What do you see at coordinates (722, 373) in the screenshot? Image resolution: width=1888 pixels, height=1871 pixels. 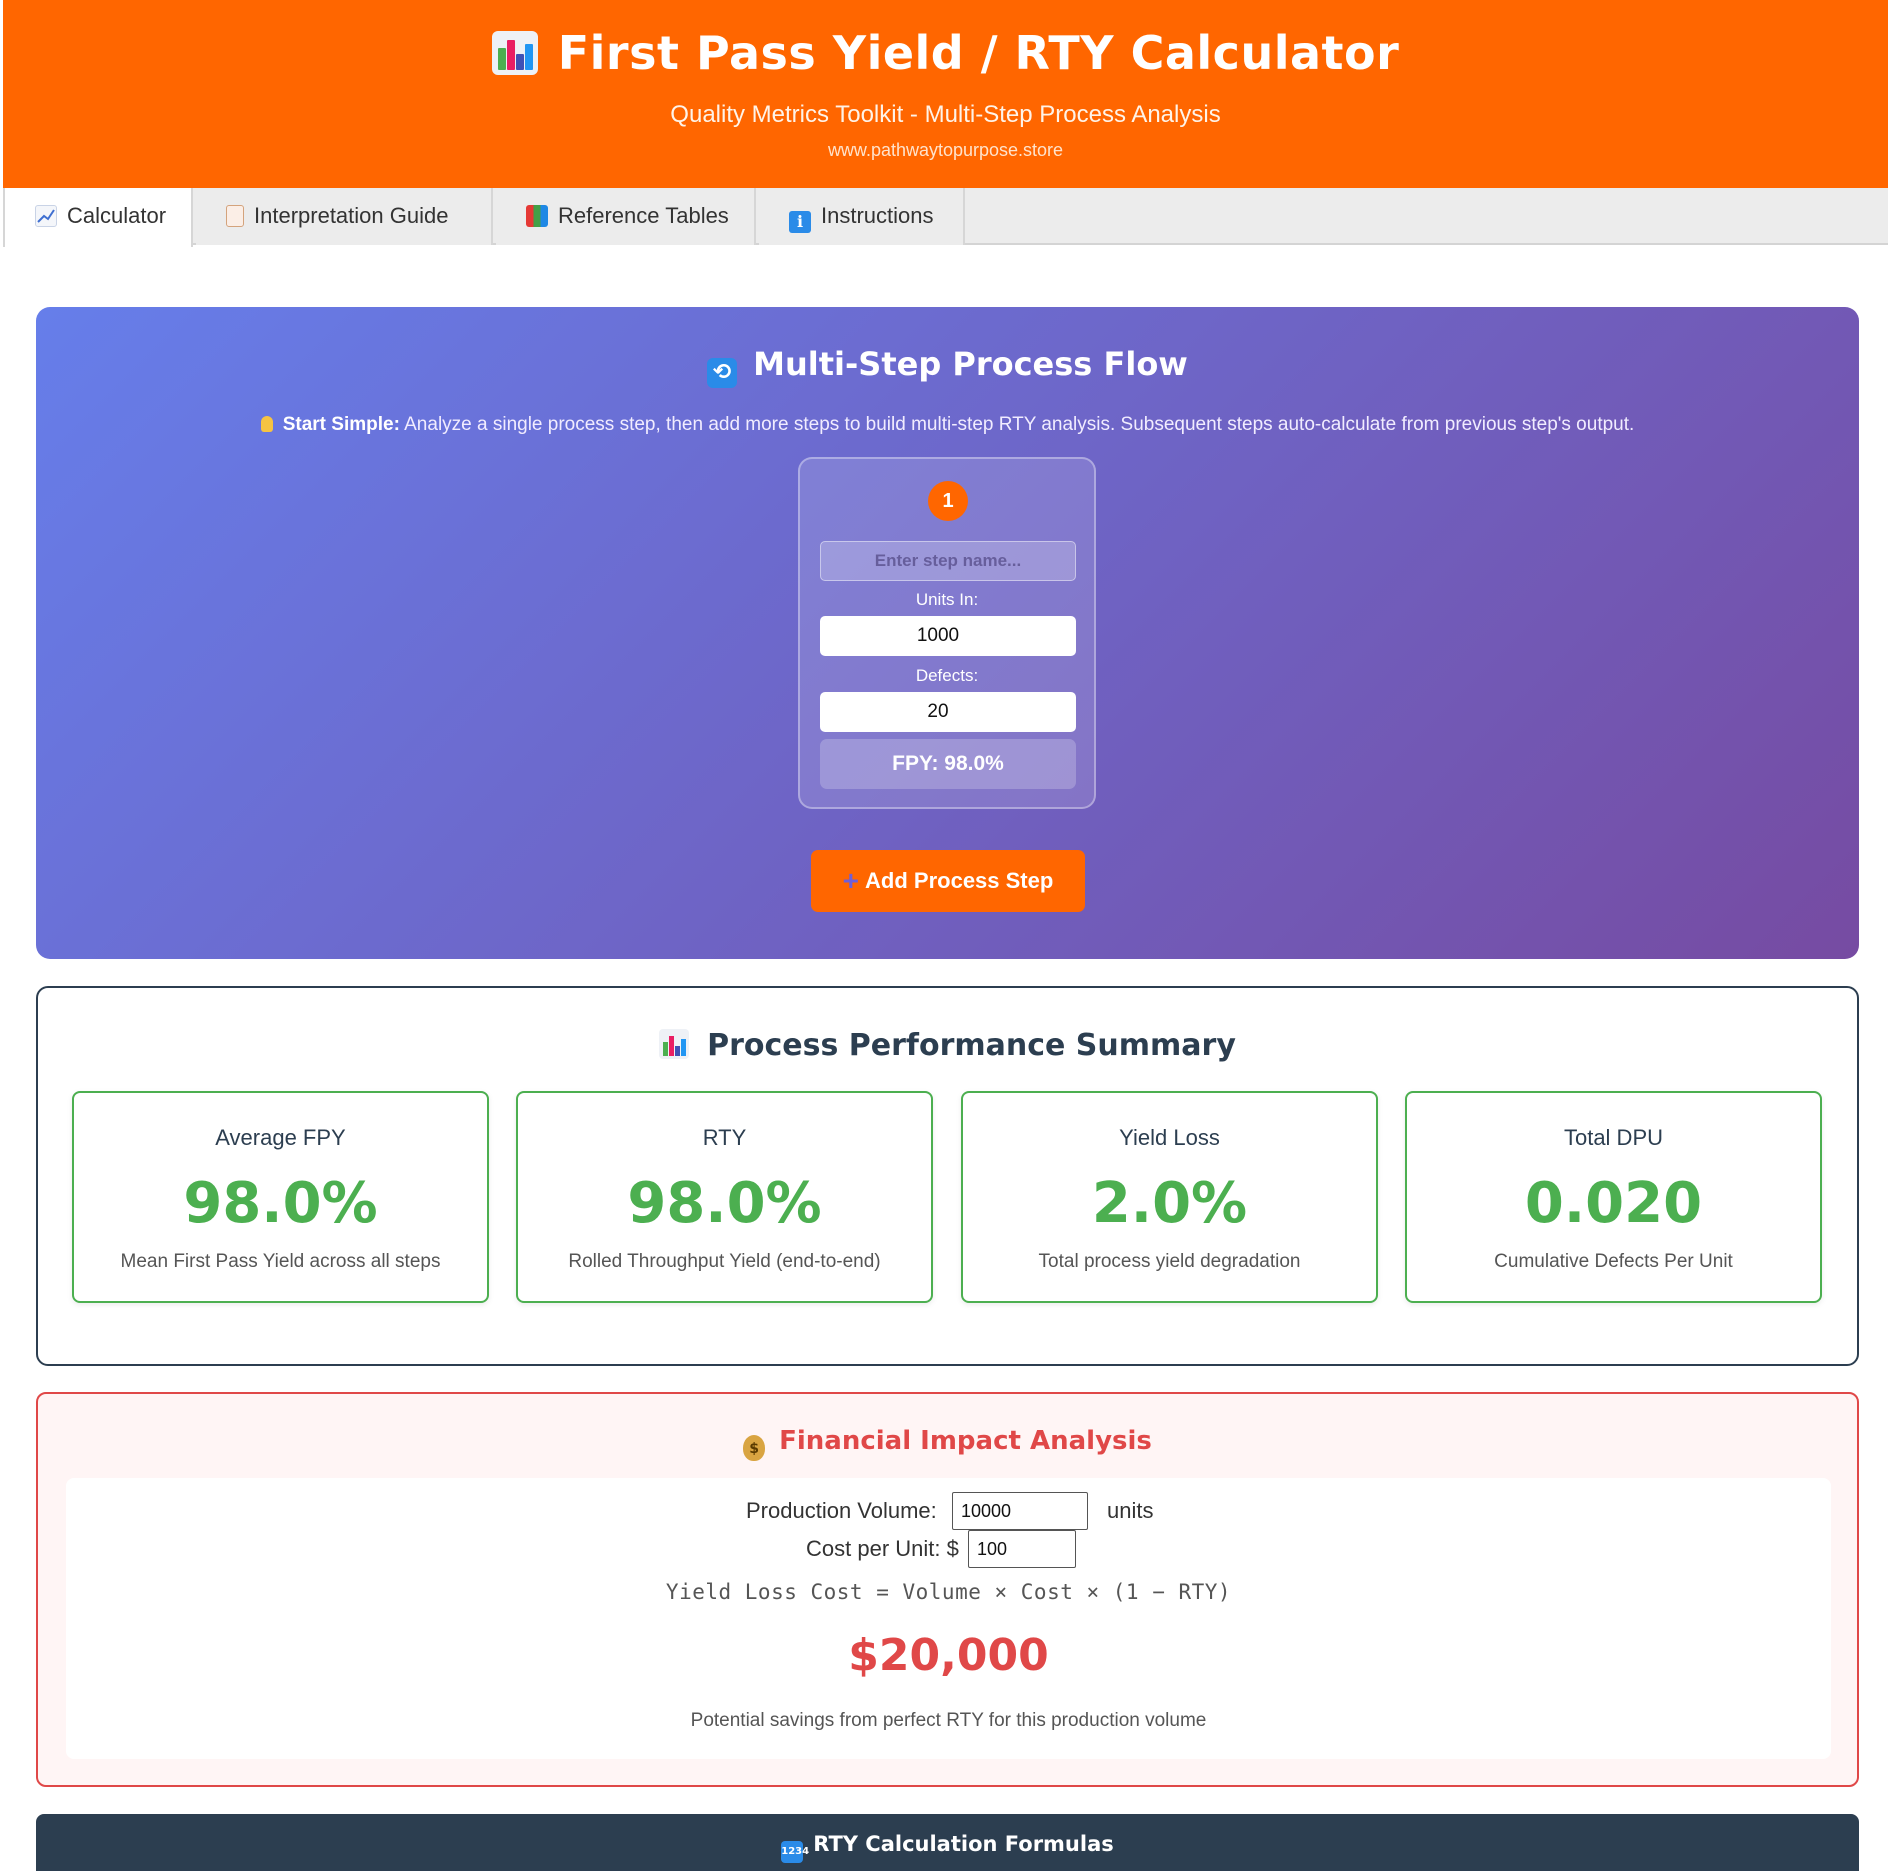 I see `refresh-icon: ⟲` at bounding box center [722, 373].